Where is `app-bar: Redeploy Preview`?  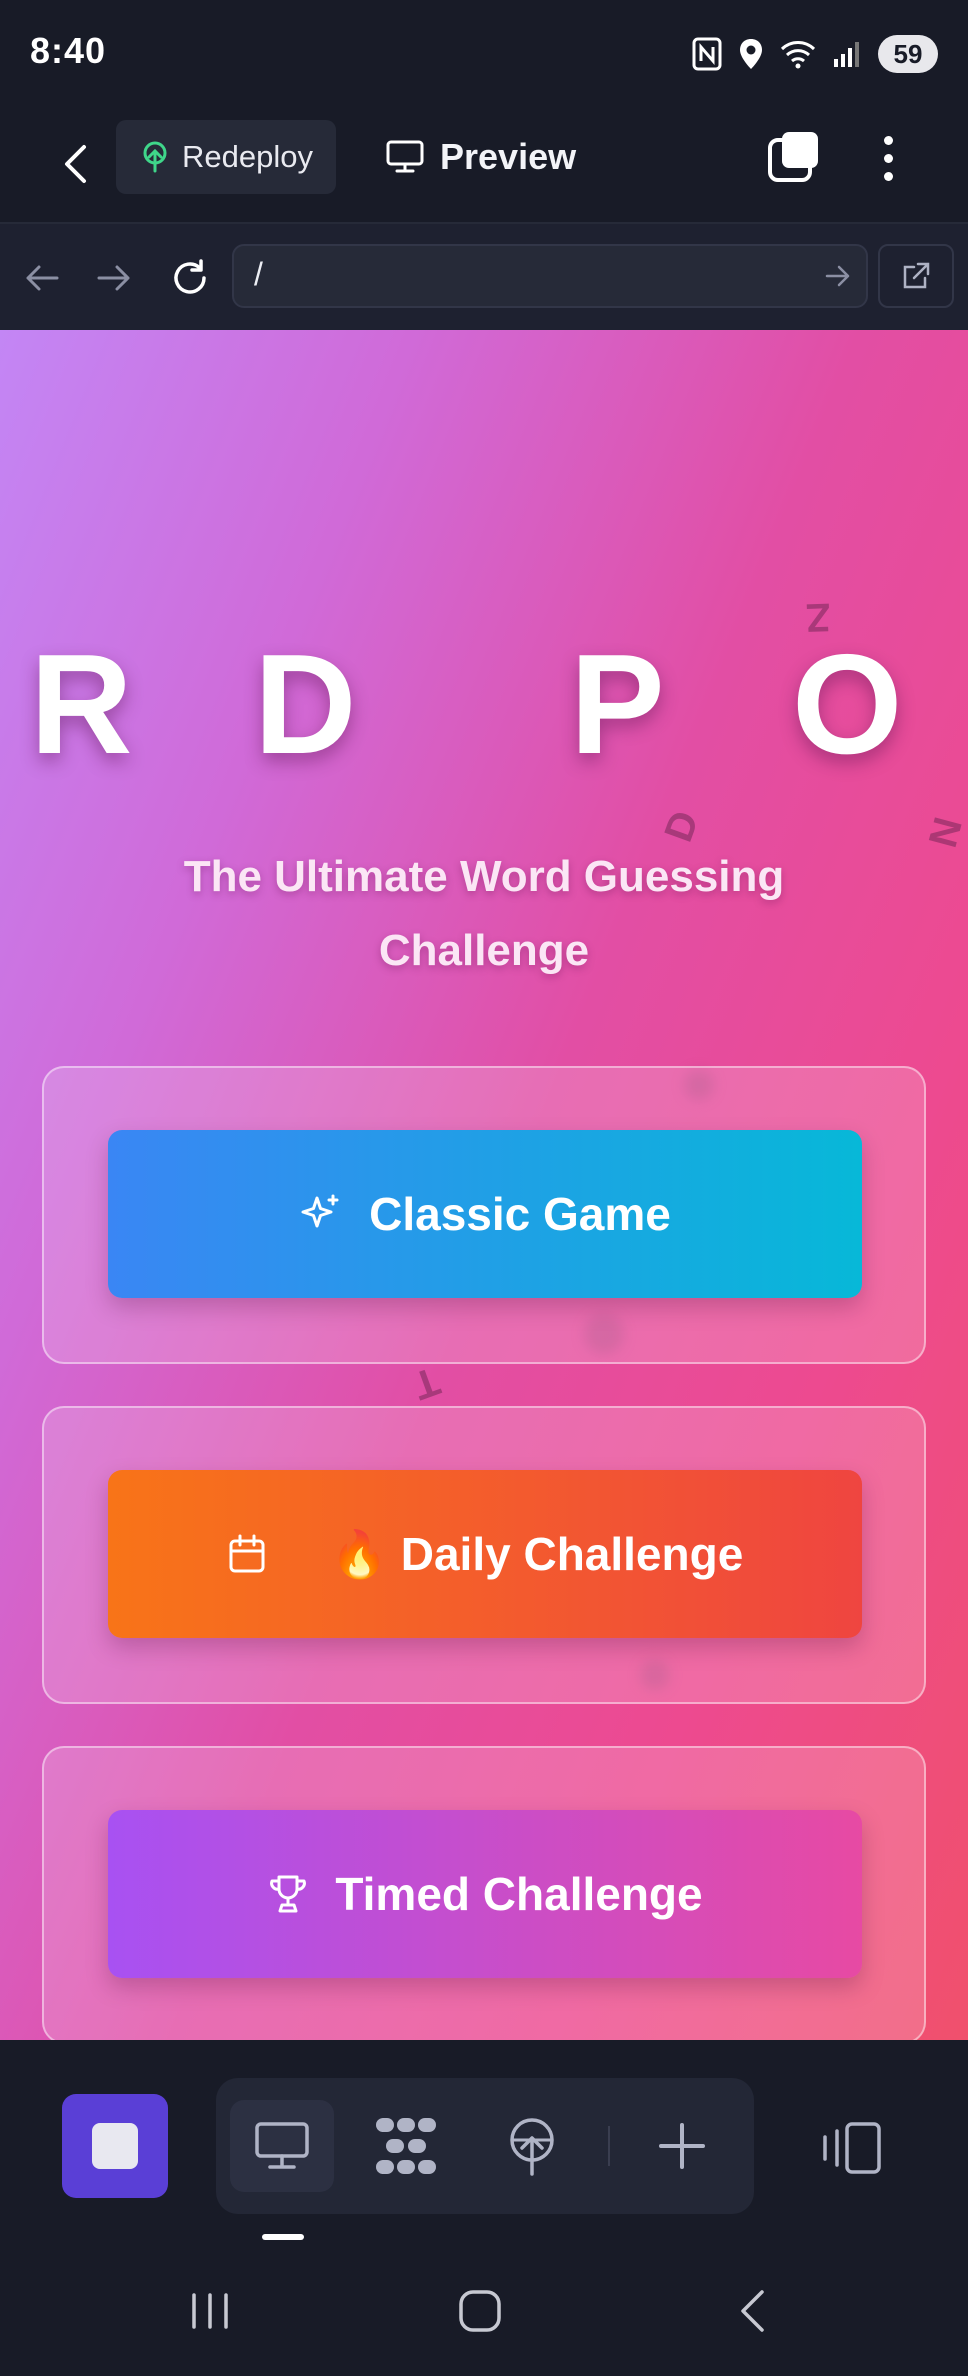
app-bar: Redeploy Preview is located at coordinates (484, 166).